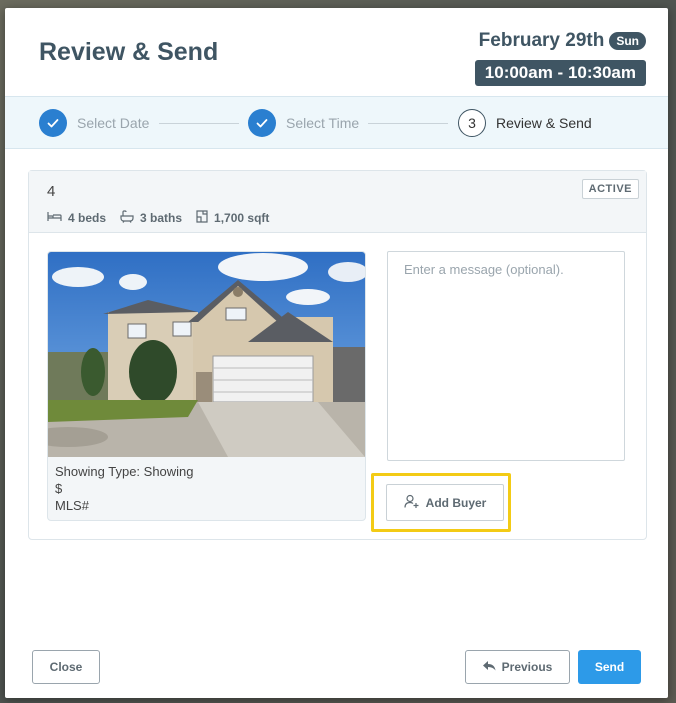  What do you see at coordinates (129, 52) in the screenshot?
I see `page-title: Review & Send` at bounding box center [129, 52].